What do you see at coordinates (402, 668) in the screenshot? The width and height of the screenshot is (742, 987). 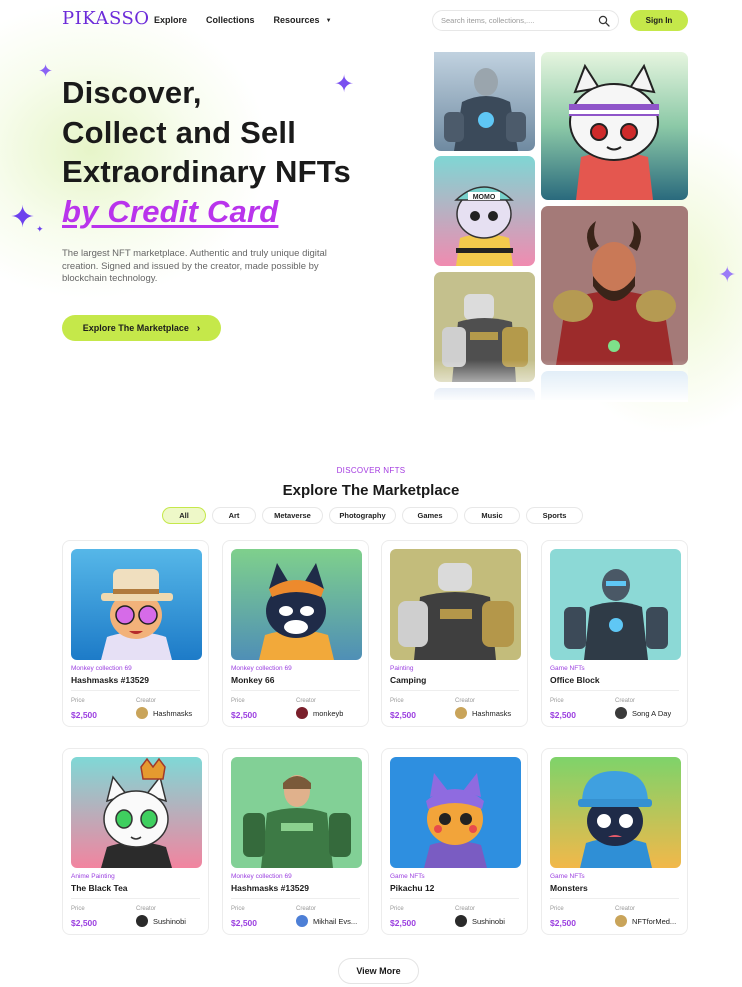 I see `nft-collection: Painting` at bounding box center [402, 668].